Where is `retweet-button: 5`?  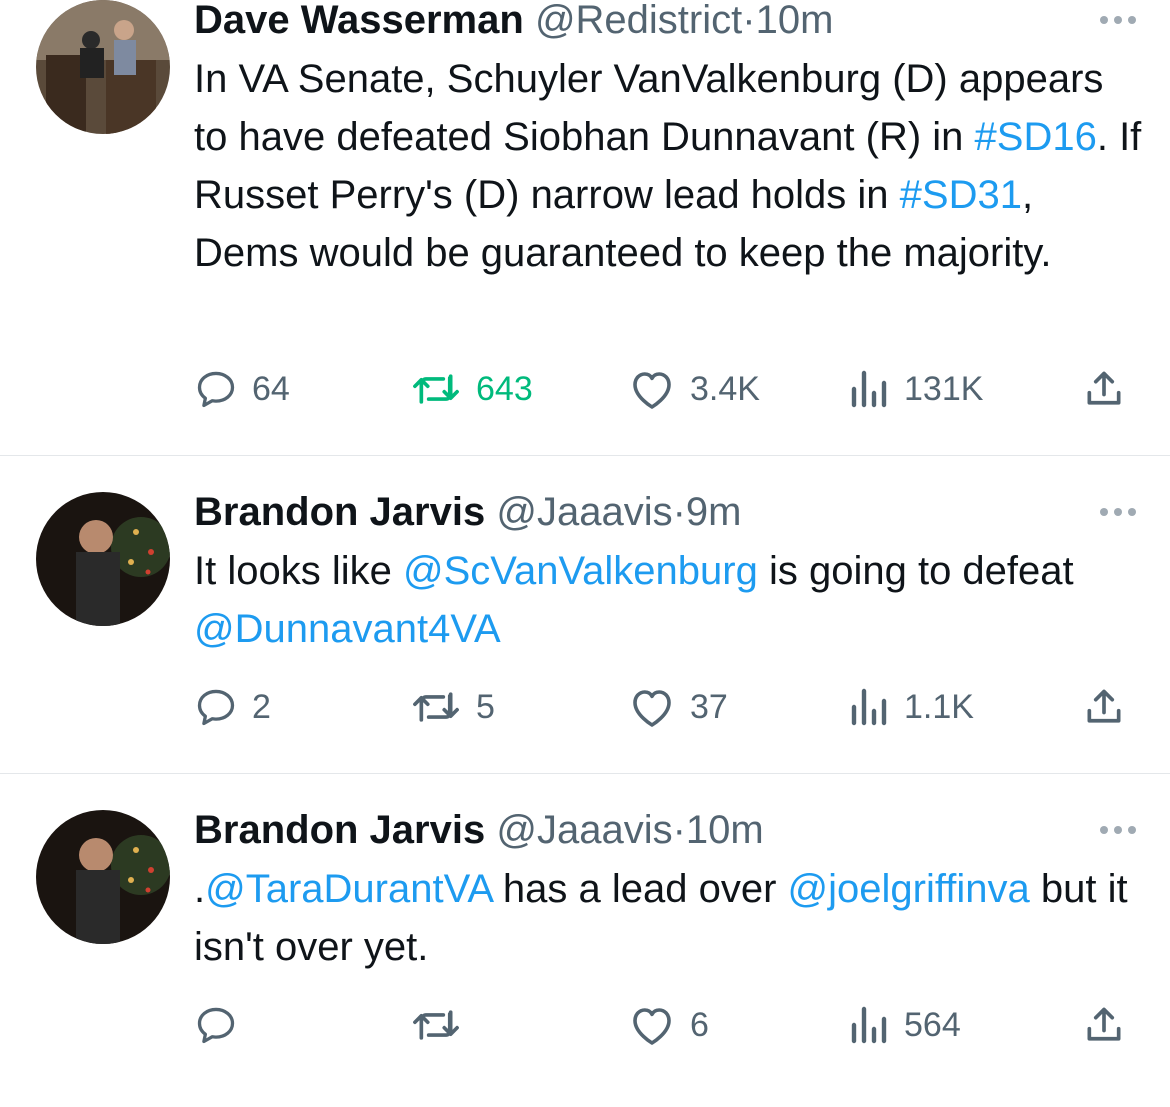
retweet-button: 5 is located at coordinates (452, 707).